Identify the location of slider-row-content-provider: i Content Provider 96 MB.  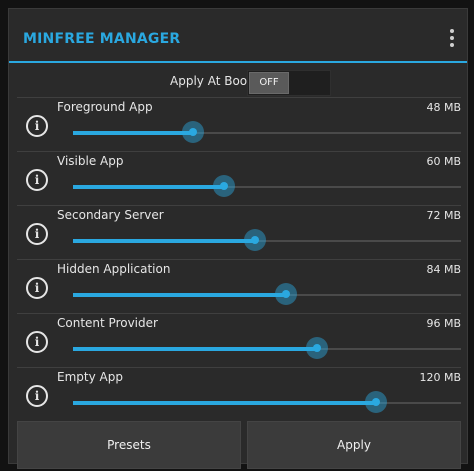
(239, 340).